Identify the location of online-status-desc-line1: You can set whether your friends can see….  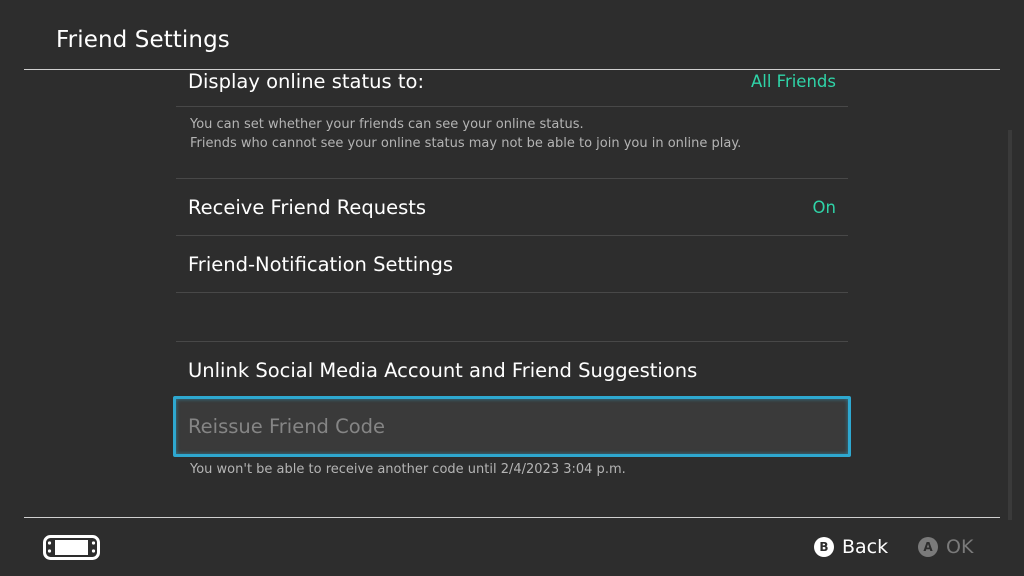
(387, 124).